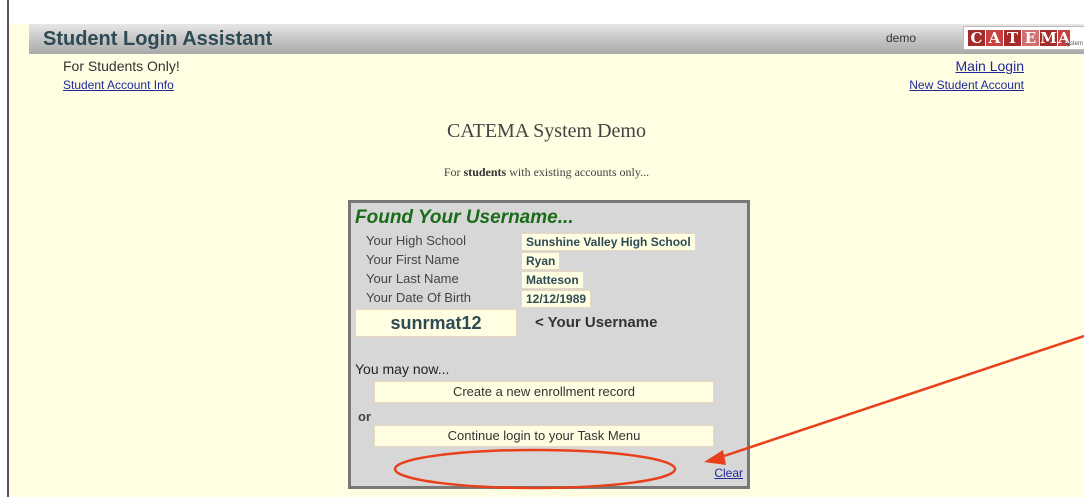 This screenshot has height=497, width=1084. I want to click on first-name-value: Ryan, so click(541, 261).